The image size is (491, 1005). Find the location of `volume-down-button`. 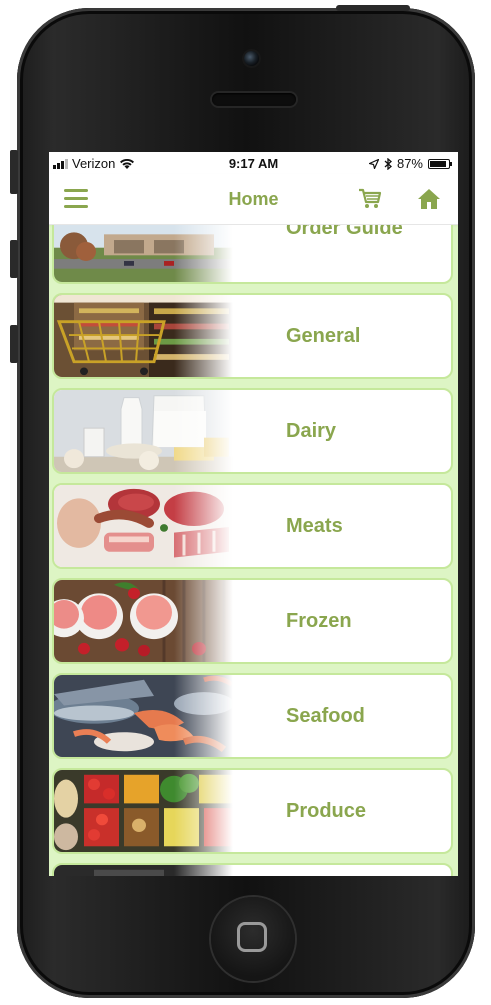

volume-down-button is located at coordinates (14, 344).